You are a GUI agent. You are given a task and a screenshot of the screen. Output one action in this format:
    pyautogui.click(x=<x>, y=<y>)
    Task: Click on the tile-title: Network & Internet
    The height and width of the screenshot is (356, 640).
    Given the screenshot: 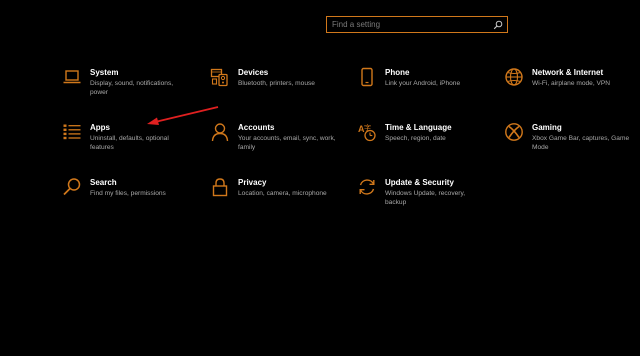 What is the action you would take?
    pyautogui.click(x=568, y=72)
    